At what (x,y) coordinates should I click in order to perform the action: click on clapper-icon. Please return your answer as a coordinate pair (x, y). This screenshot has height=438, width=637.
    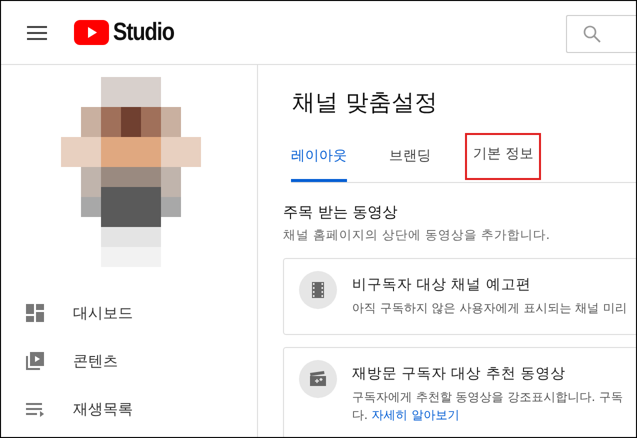
    Looking at the image, I should click on (318, 379).